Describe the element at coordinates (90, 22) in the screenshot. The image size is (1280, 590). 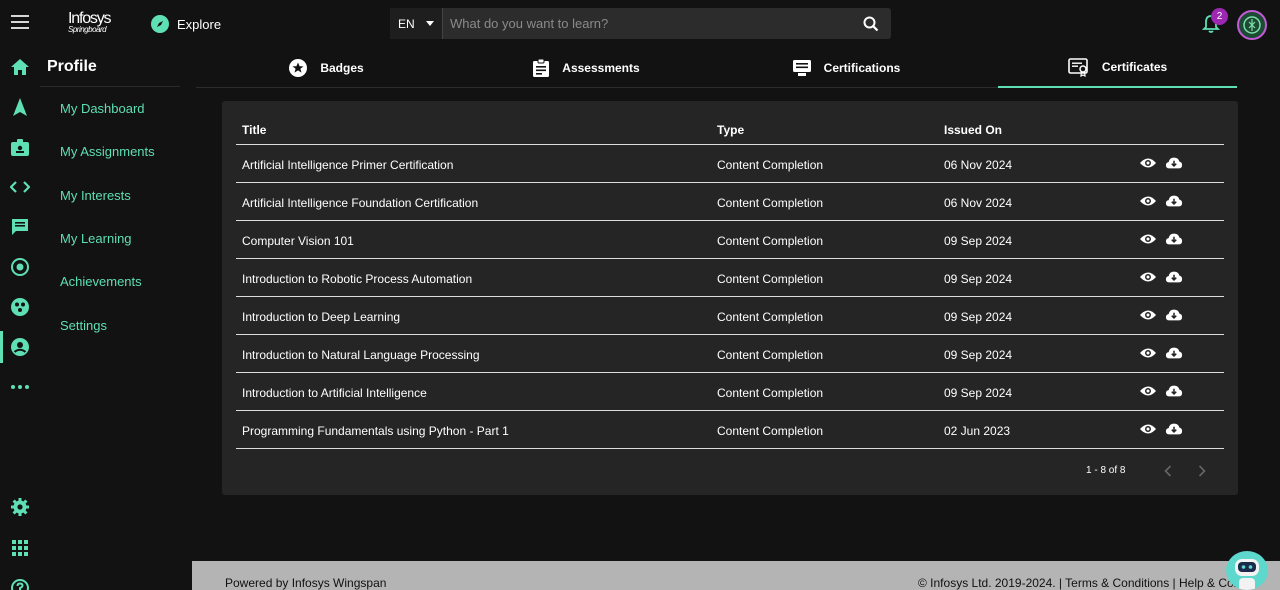
I see `infosys-springboard-logo: Infosys Springboard` at that location.